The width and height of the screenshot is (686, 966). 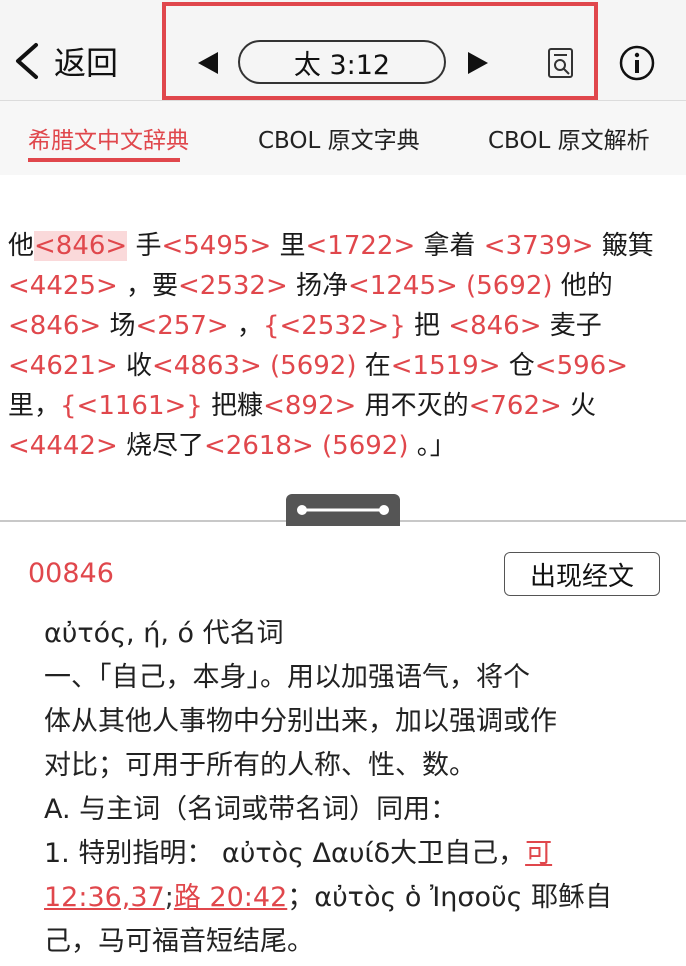 What do you see at coordinates (179, 941) in the screenshot?
I see `definition-text: 己，马可福音短结尾。` at bounding box center [179, 941].